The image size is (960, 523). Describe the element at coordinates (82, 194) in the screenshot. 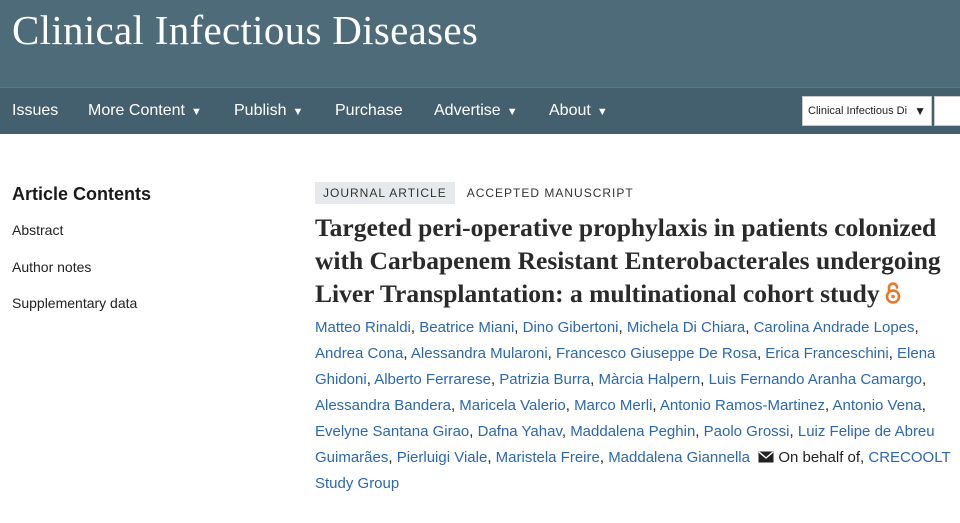

I see `article-contents-heading: Article Contents` at that location.